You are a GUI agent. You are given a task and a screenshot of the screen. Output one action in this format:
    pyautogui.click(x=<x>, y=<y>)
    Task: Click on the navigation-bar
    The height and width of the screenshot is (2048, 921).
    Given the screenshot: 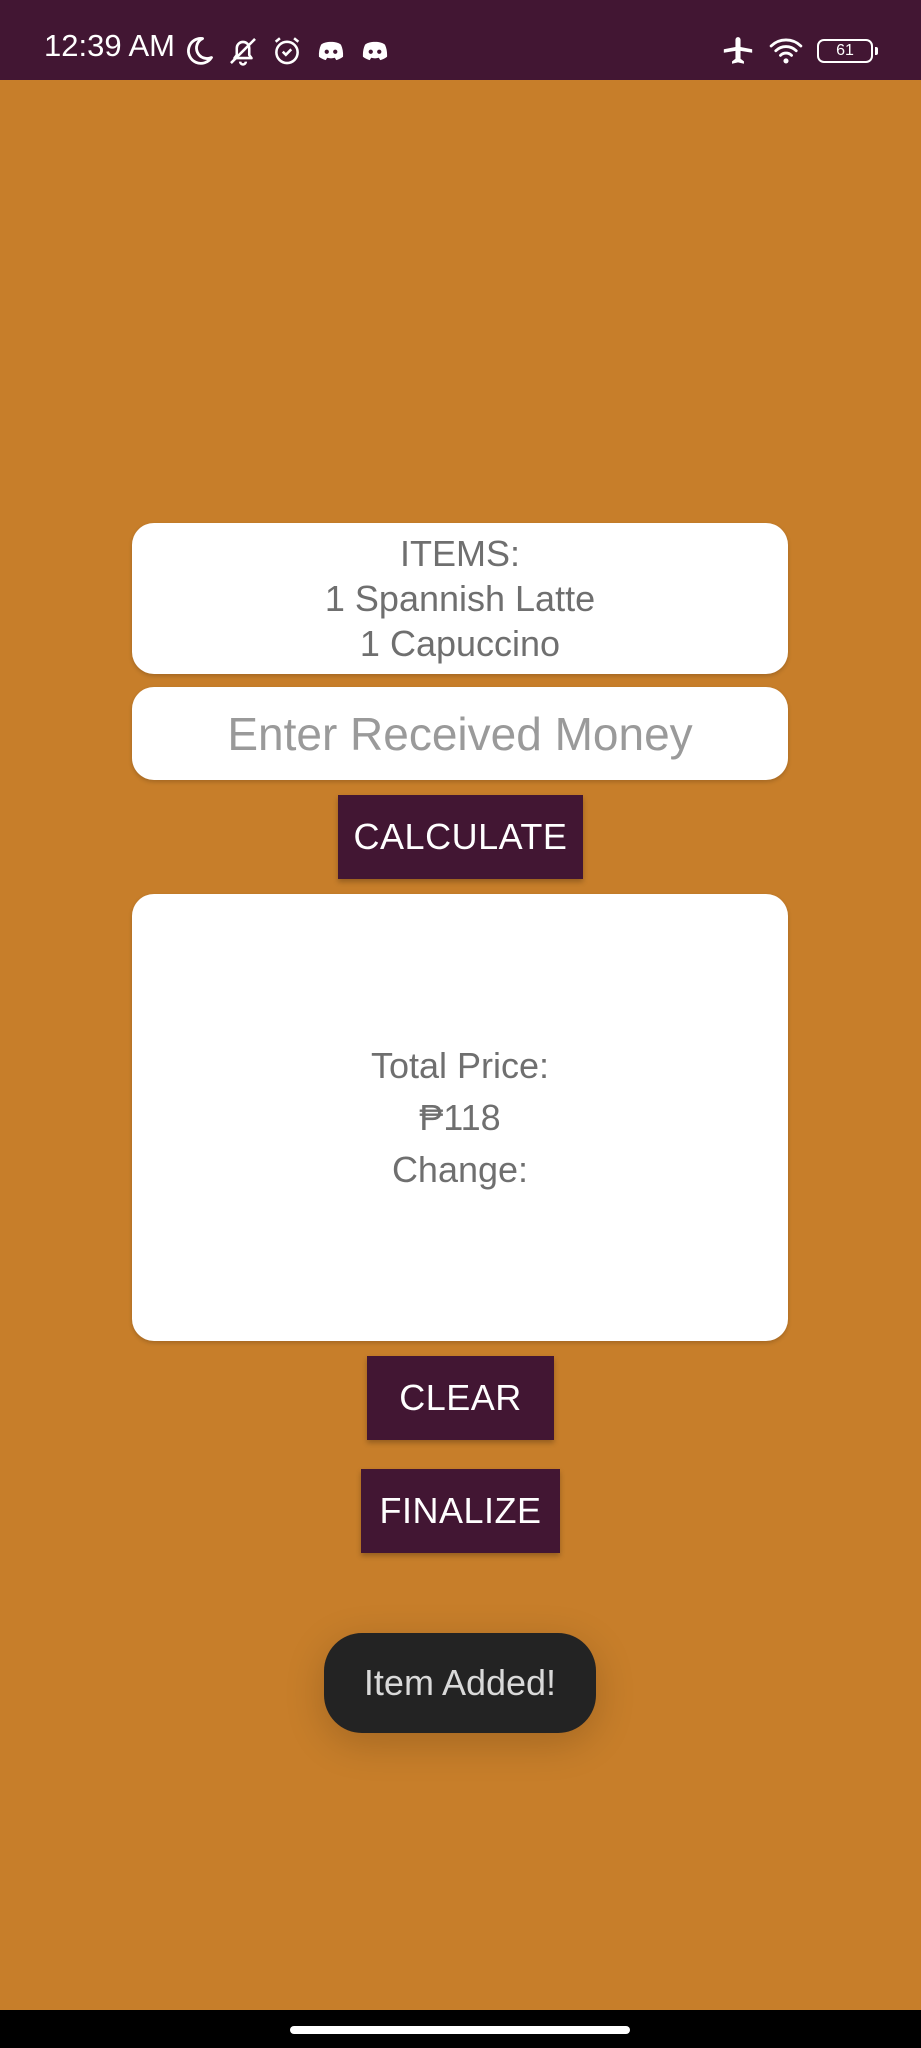 What is the action you would take?
    pyautogui.click(x=460, y=2029)
    